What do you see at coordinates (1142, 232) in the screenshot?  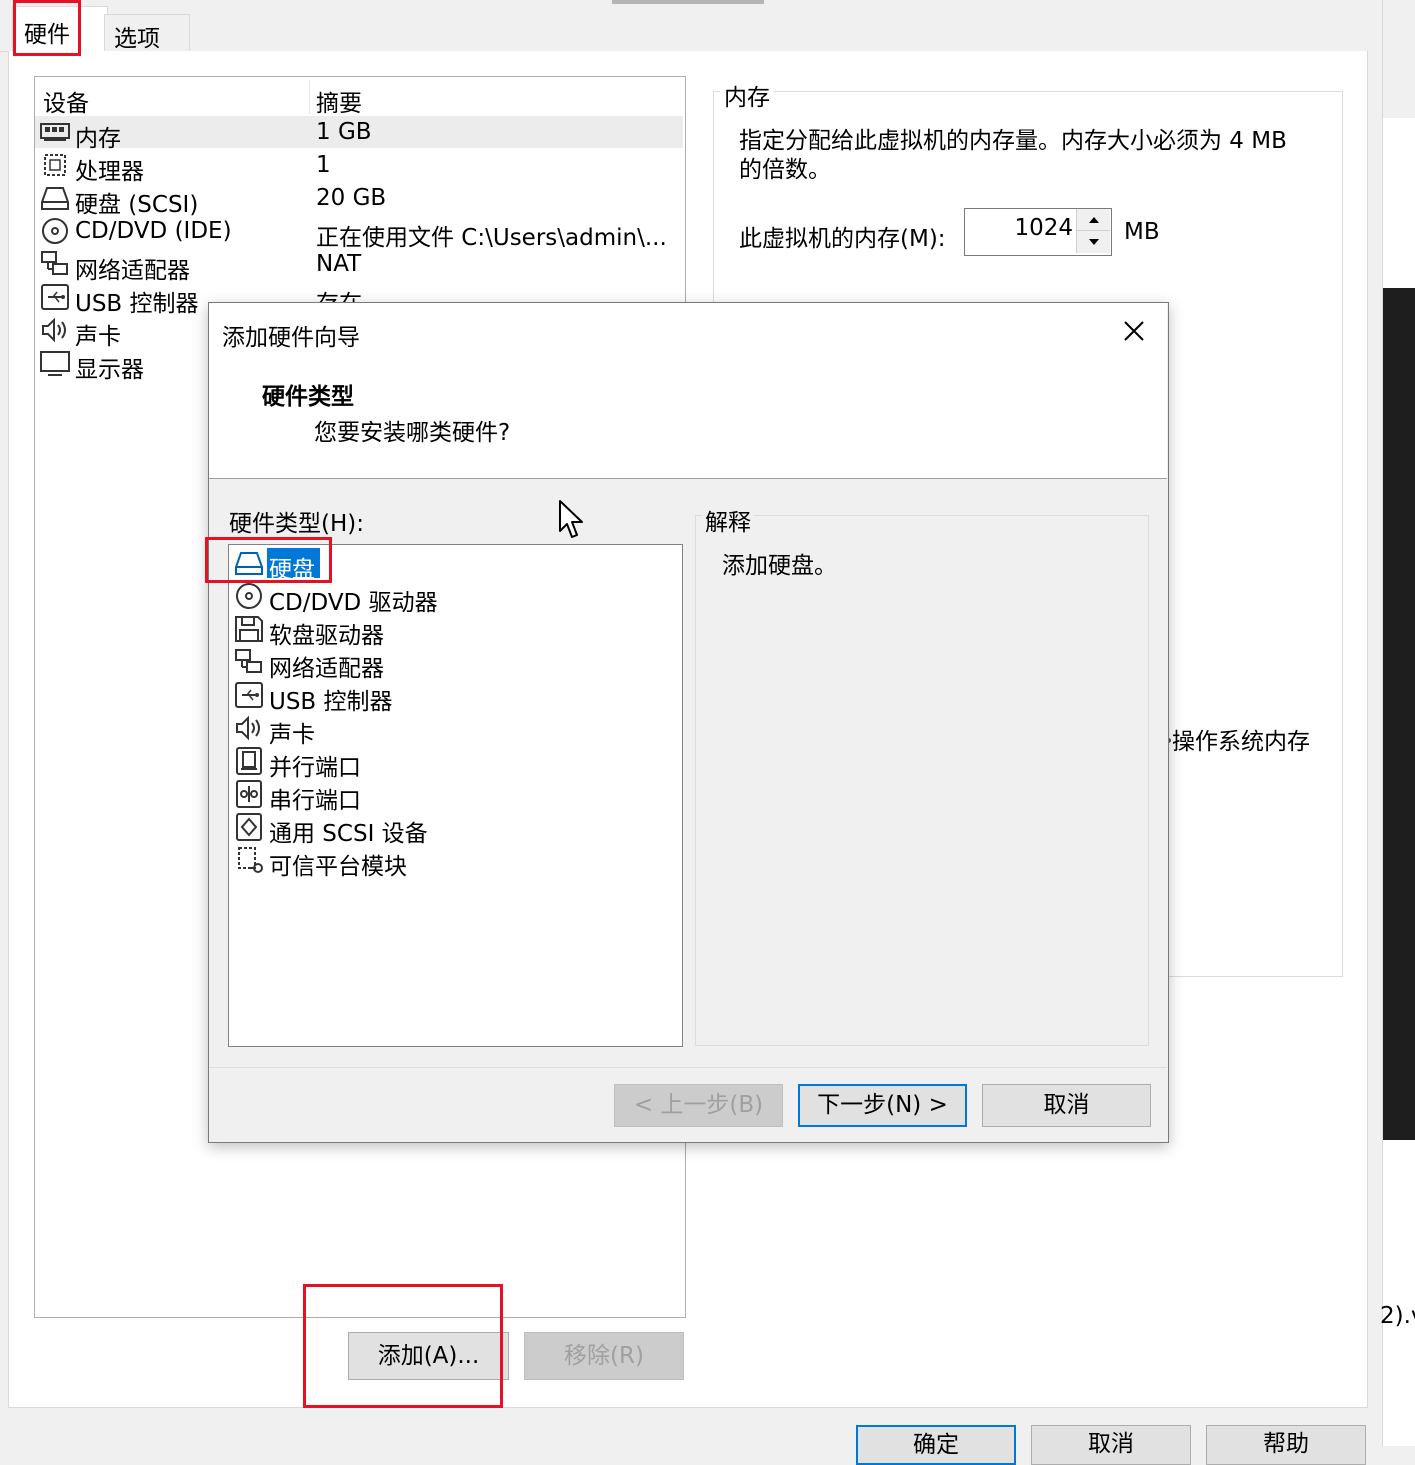 I see `memory-unit: MB` at bounding box center [1142, 232].